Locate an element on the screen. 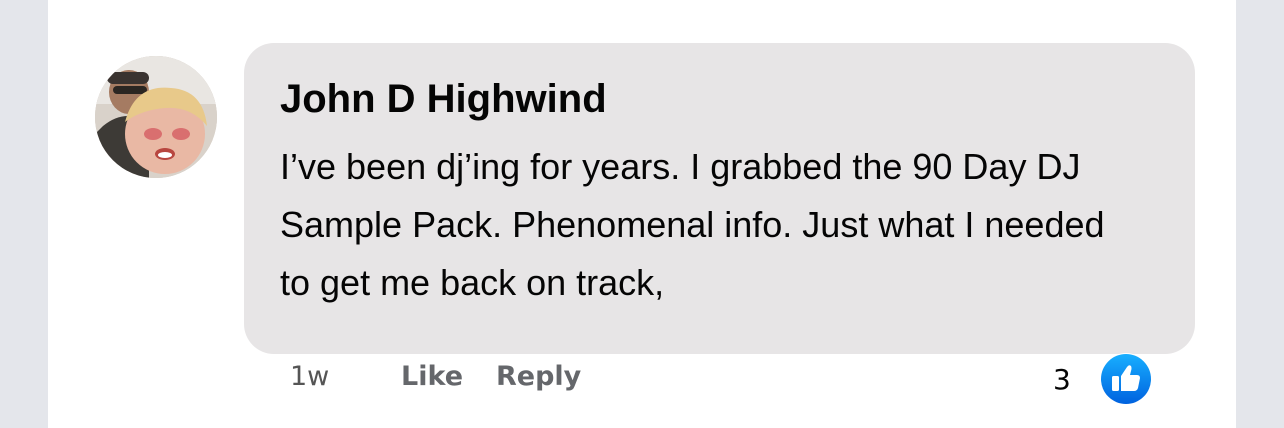 The height and width of the screenshot is (428, 1284). thumbs-up-icon is located at coordinates (1126, 379).